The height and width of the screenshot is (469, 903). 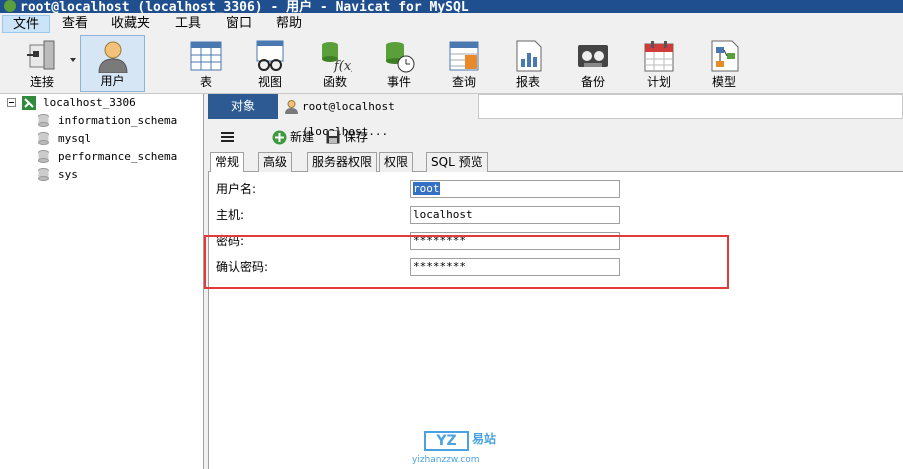 What do you see at coordinates (446, 460) in the screenshot?
I see `watermark-url: yizhanzzw.com` at bounding box center [446, 460].